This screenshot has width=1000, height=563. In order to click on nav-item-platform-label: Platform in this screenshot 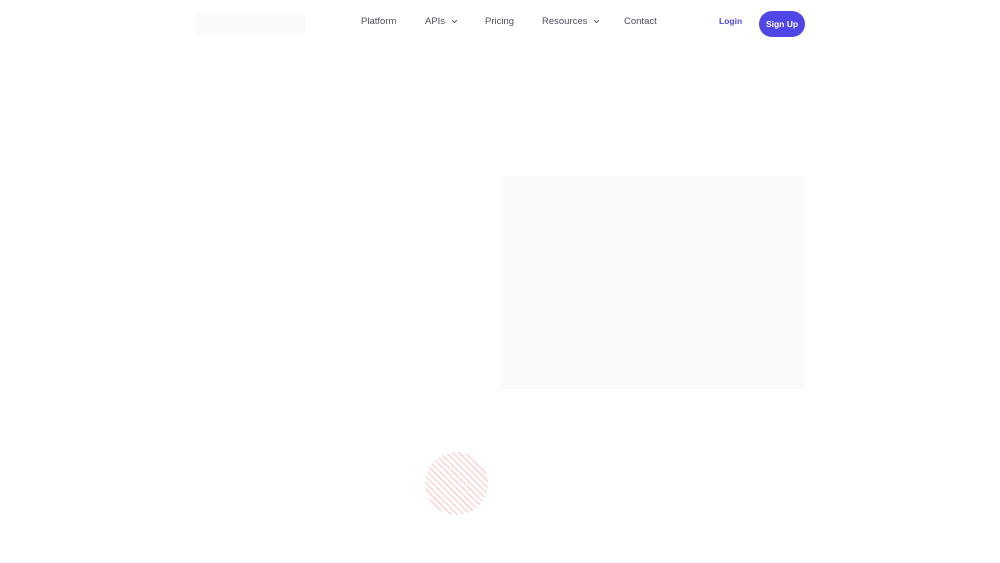, I will do `click(379, 21)`.